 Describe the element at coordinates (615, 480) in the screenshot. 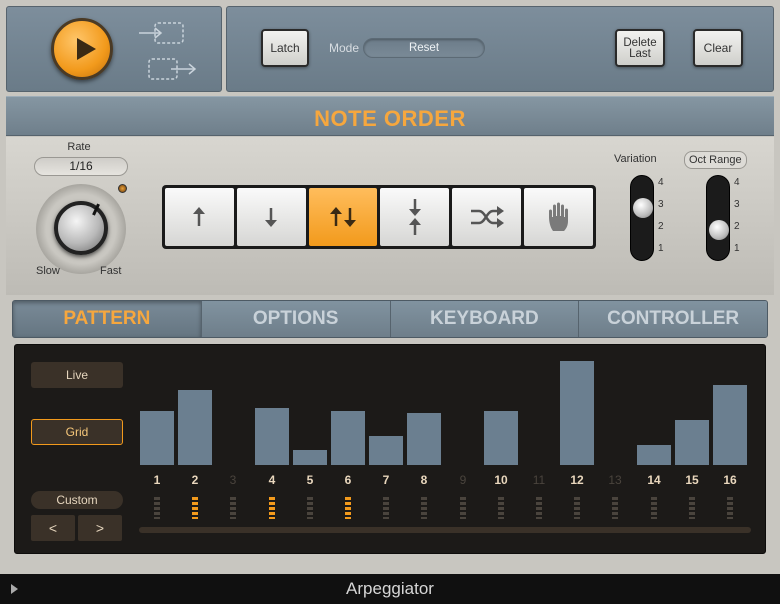

I see `step-number: 13` at that location.